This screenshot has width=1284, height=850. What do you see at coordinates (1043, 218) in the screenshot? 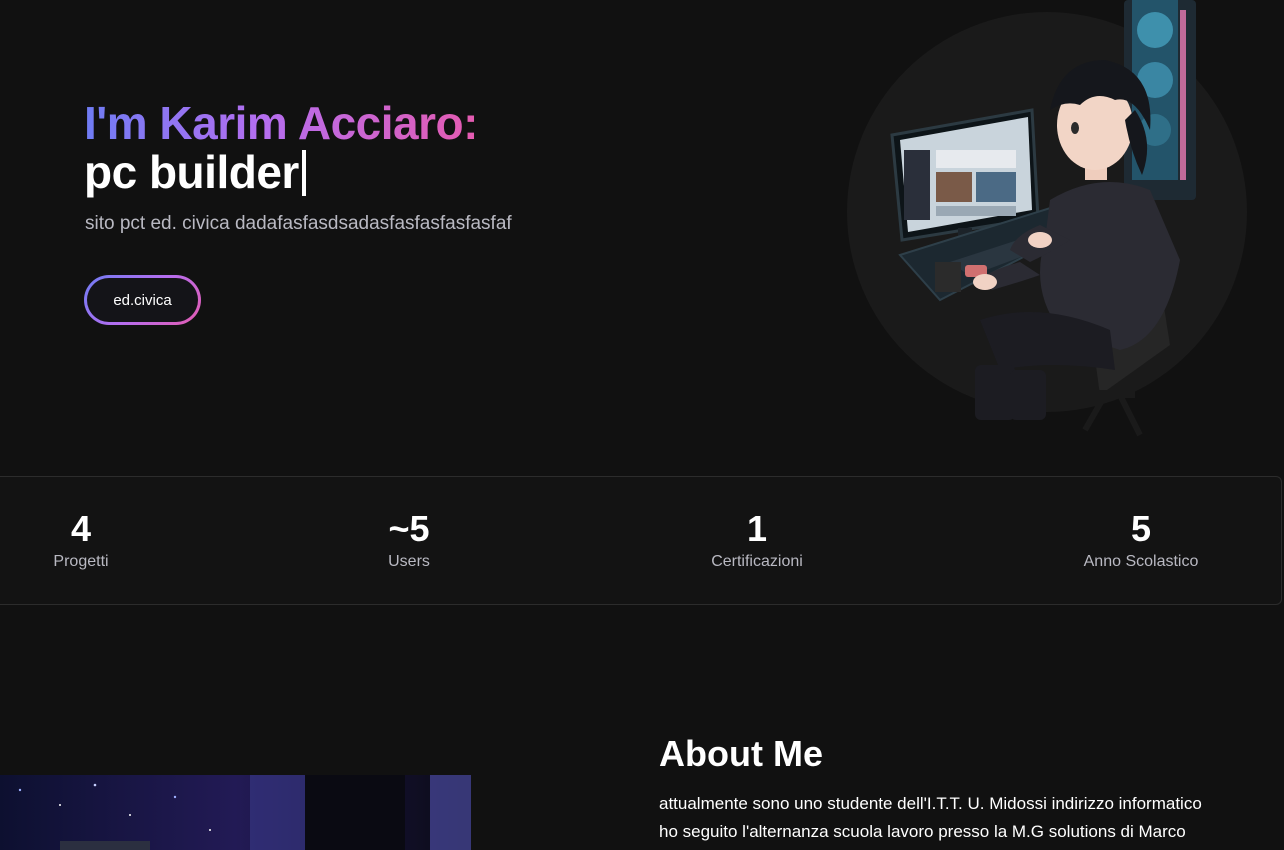
I see `gamer-illustration` at bounding box center [1043, 218].